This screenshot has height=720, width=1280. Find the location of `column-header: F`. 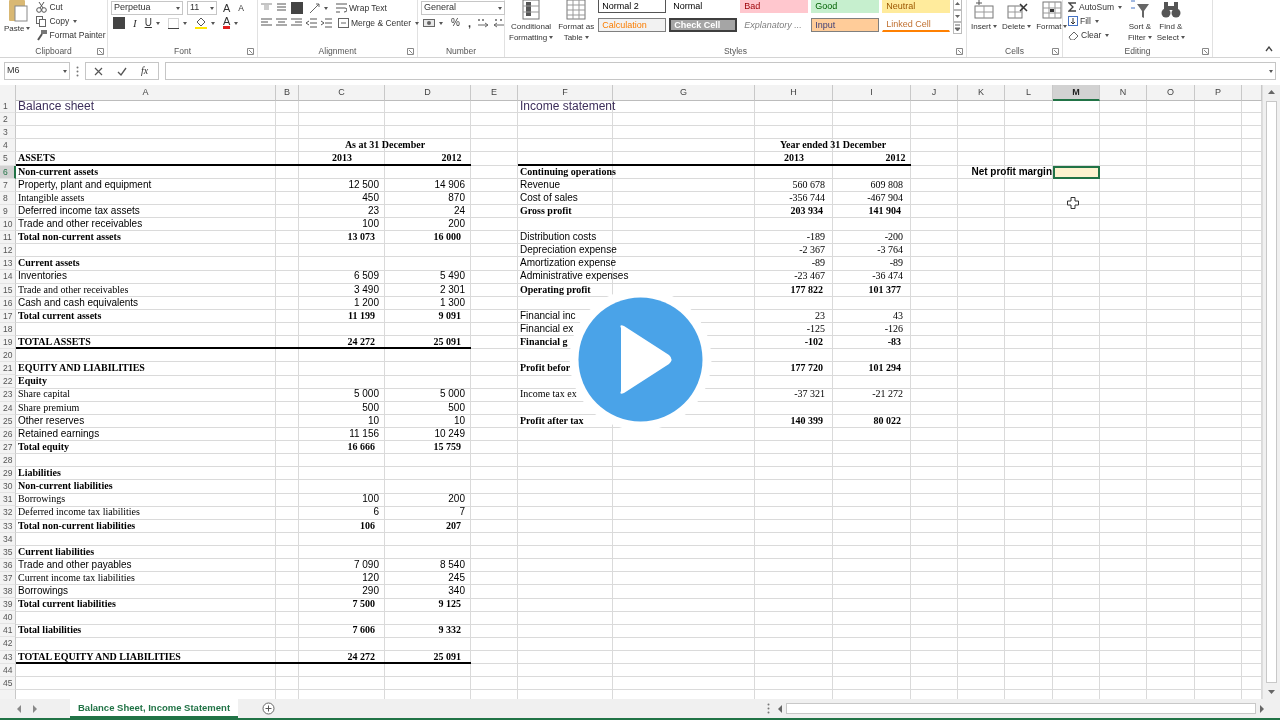

column-header: F is located at coordinates (565, 93).